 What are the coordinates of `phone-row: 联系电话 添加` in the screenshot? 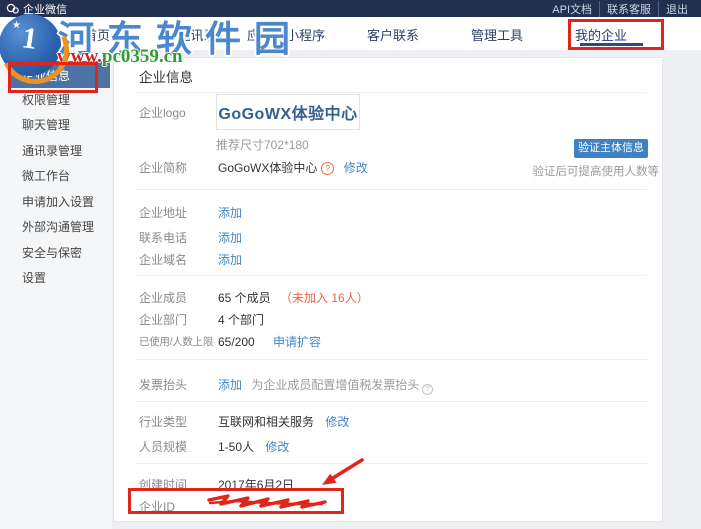 It's located at (393, 237).